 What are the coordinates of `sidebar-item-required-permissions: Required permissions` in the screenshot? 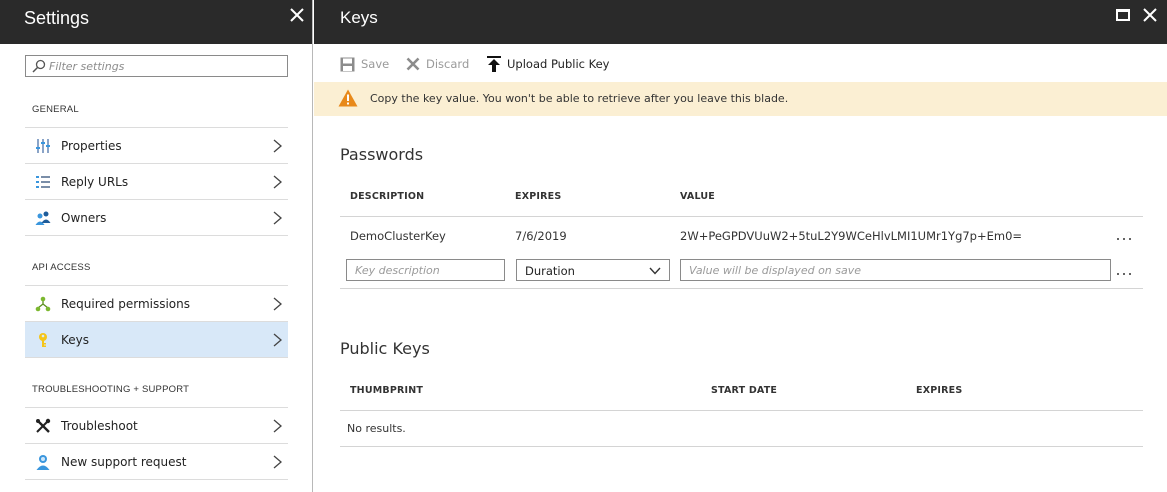 It's located at (156, 304).